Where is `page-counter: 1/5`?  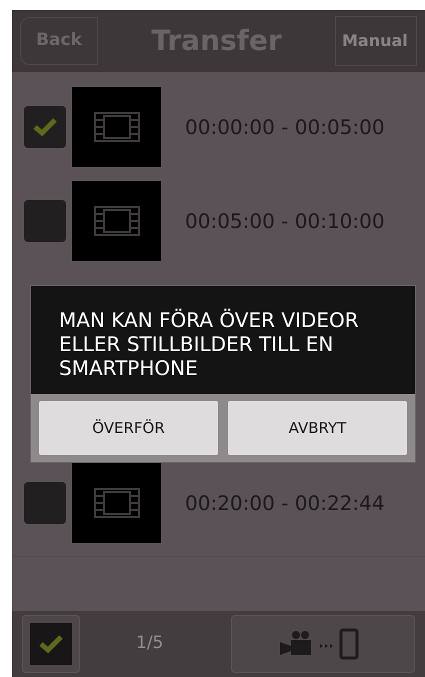 page-counter: 1/5 is located at coordinates (150, 644).